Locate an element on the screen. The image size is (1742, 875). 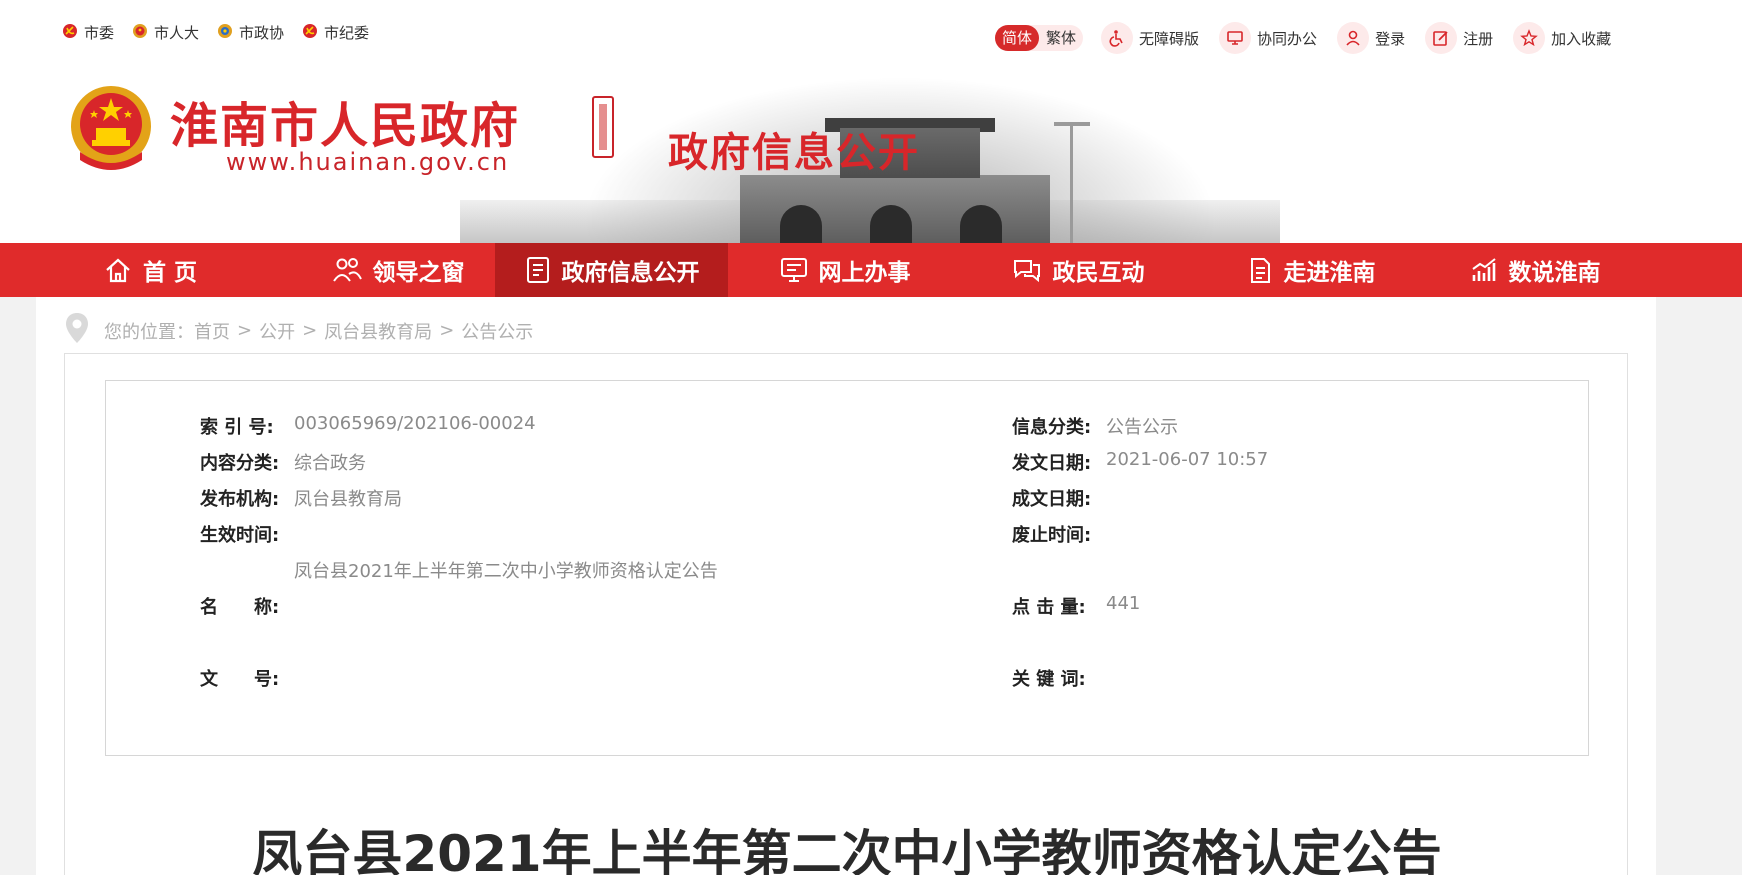
nav-label: 数说淮南 is located at coordinates (1554, 273).